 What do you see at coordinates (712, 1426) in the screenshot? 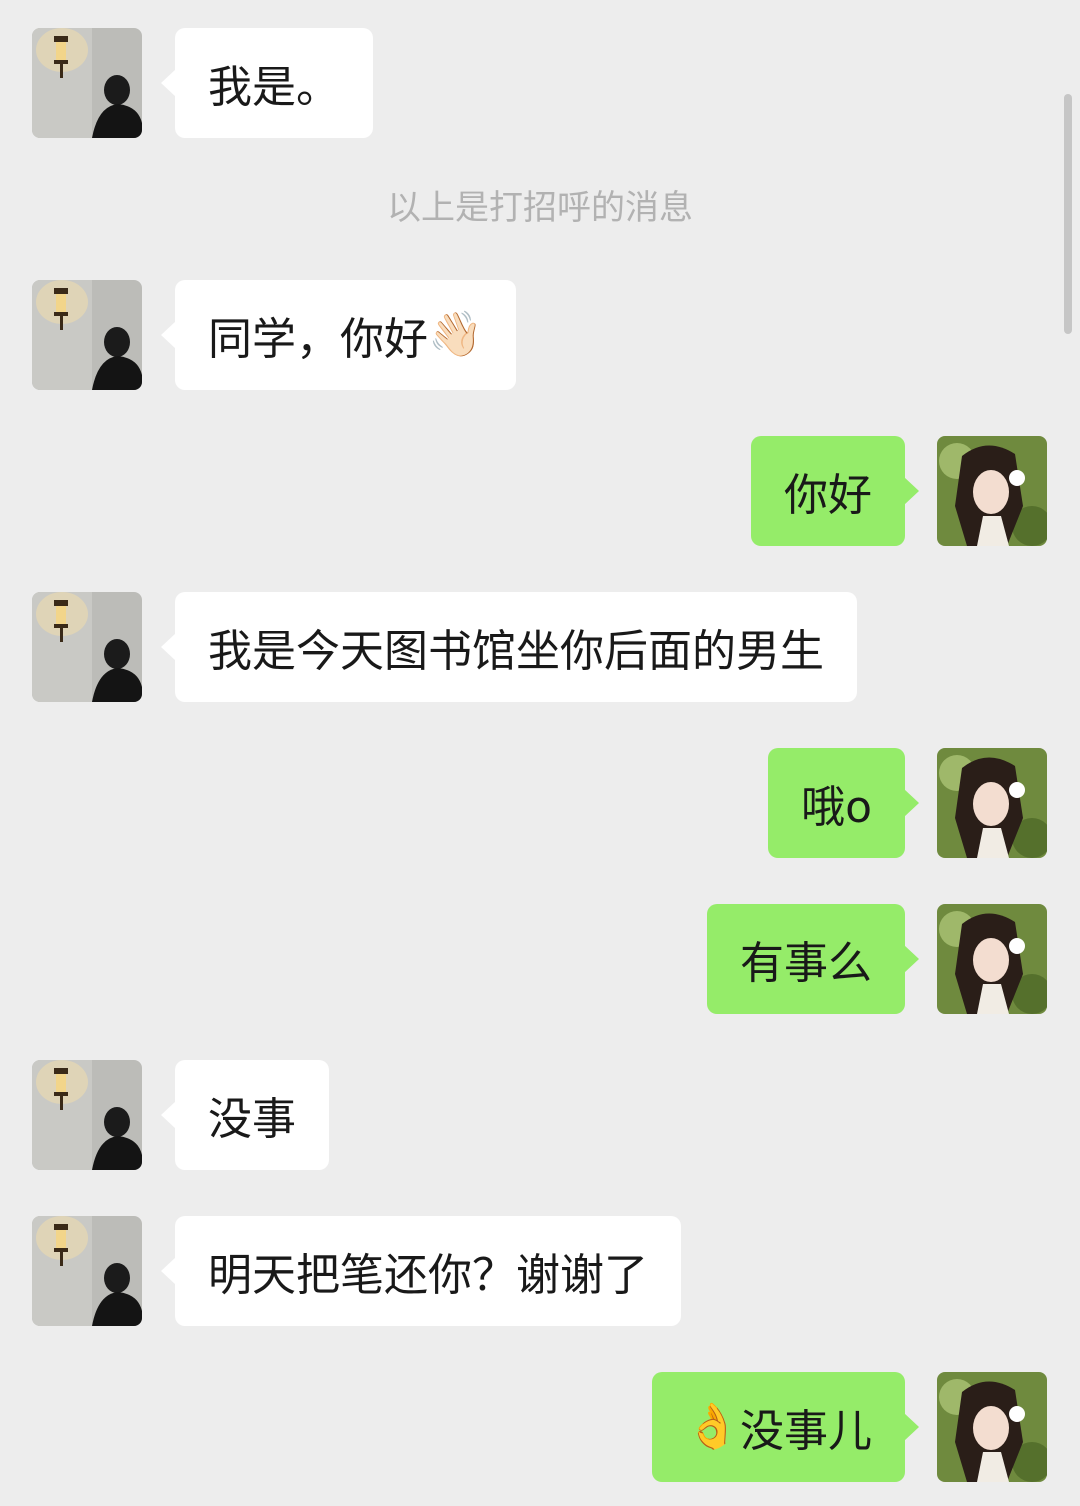
I see `ok-hand-icon: 👌` at bounding box center [712, 1426].